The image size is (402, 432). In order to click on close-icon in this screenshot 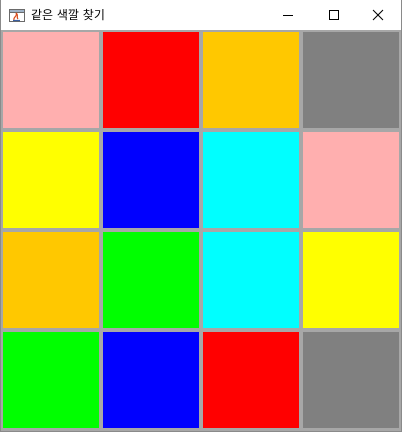, I will do `click(378, 15)`.